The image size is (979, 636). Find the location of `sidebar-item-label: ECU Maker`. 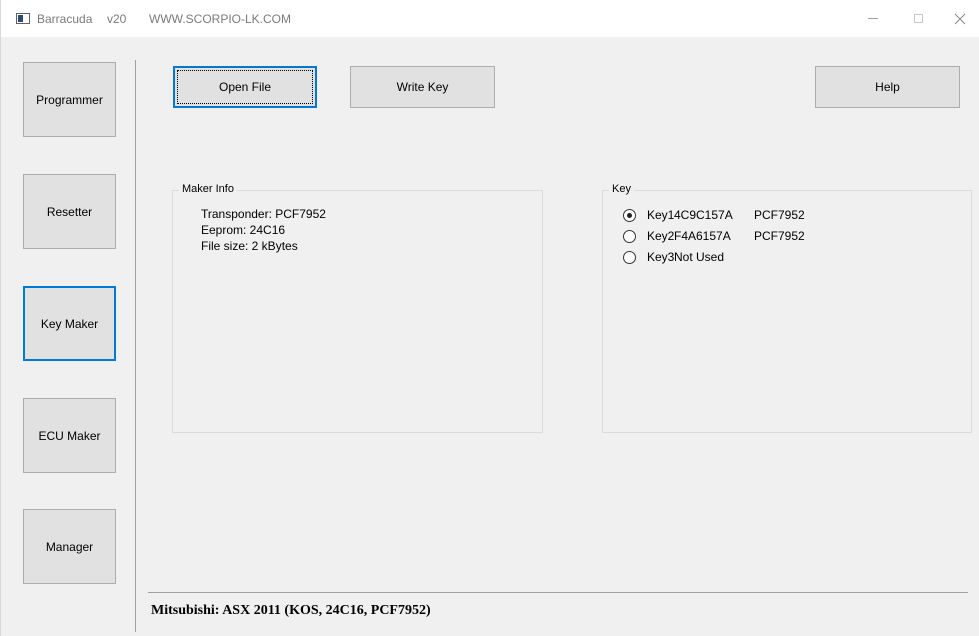

sidebar-item-label: ECU Maker is located at coordinates (69, 435).